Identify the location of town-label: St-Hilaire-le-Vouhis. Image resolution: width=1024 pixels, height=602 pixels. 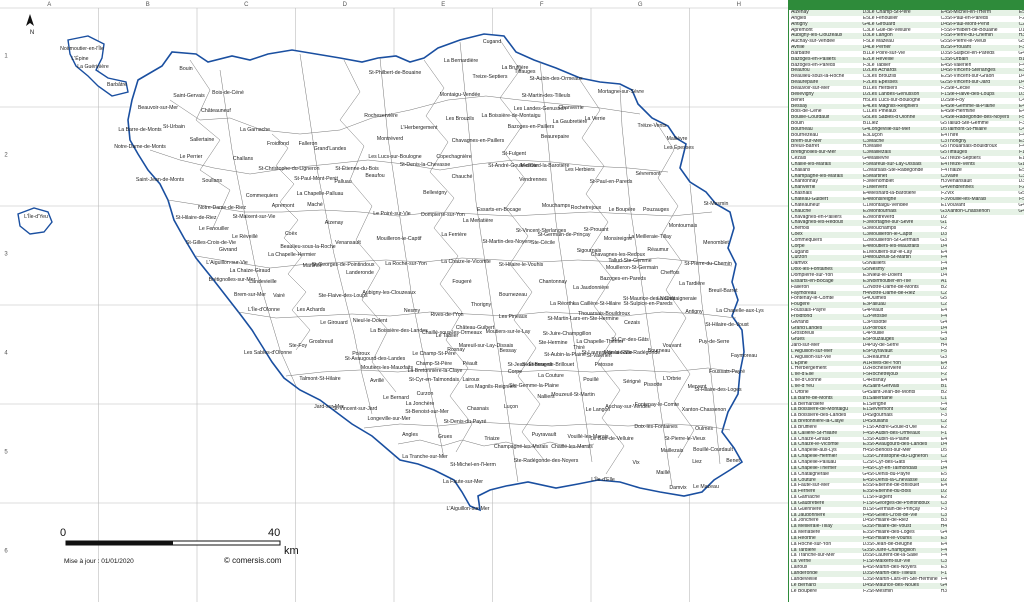
(521, 265).